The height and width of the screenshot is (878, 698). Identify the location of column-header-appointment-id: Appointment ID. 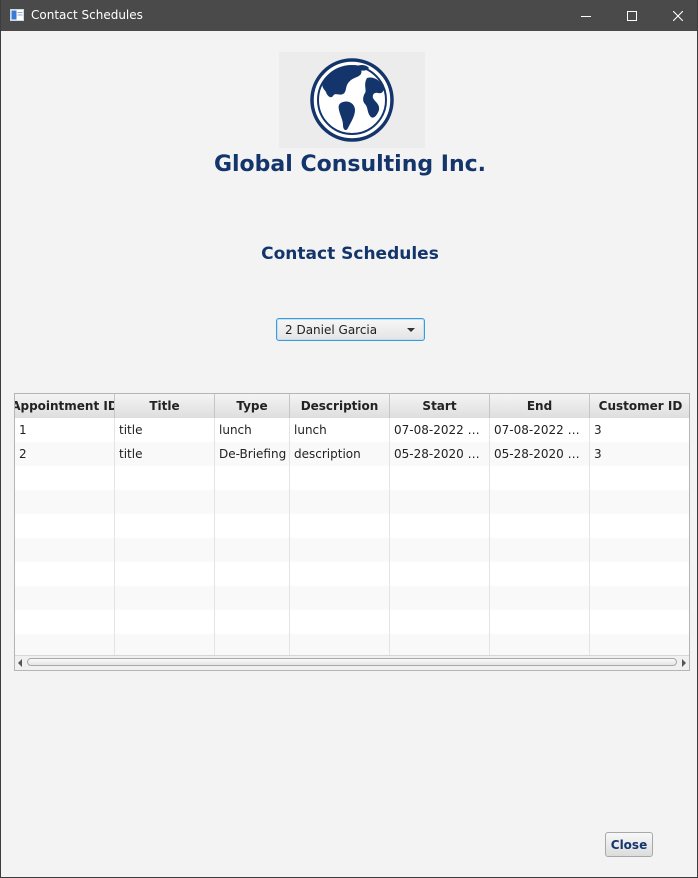
(65, 406).